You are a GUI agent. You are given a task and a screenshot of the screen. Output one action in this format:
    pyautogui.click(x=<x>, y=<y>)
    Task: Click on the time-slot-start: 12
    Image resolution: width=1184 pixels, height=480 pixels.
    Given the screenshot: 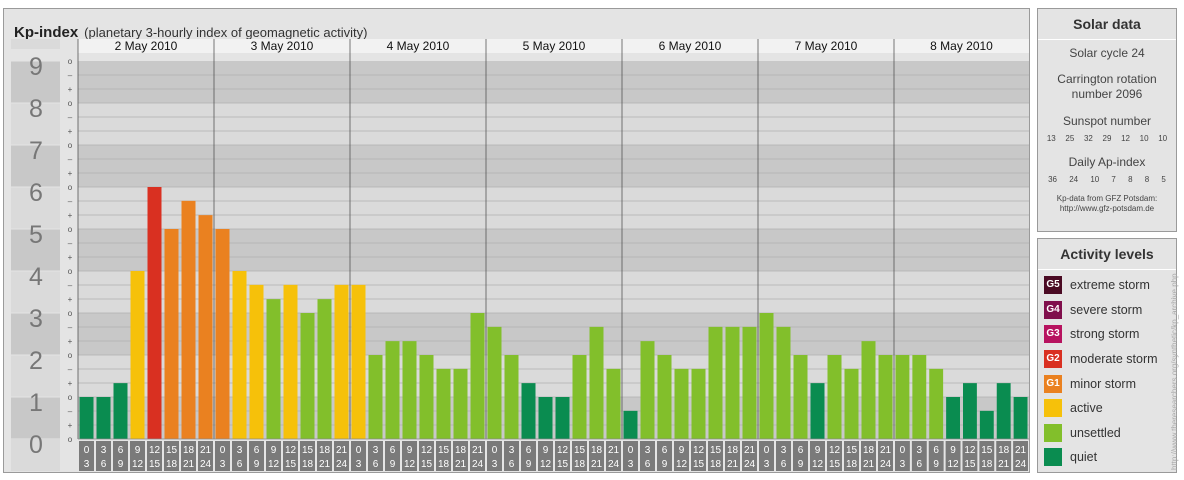 What is the action you would take?
    pyautogui.click(x=835, y=450)
    